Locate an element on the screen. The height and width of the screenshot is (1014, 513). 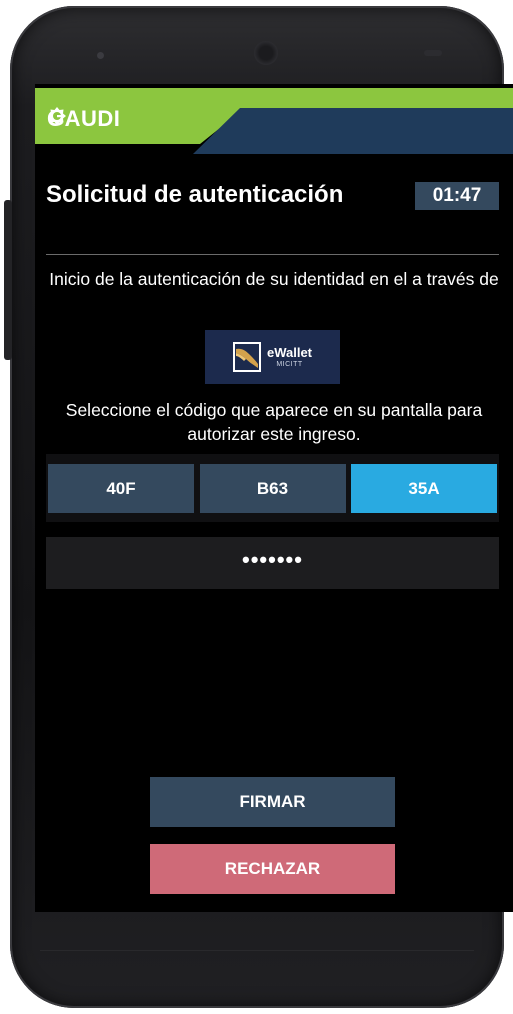
app-header: GAUDI is located at coordinates (274, 119).